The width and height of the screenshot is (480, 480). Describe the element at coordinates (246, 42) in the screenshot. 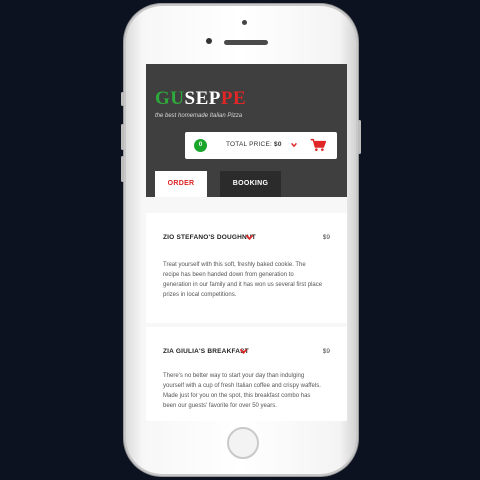

I see `earpiece-speaker` at that location.